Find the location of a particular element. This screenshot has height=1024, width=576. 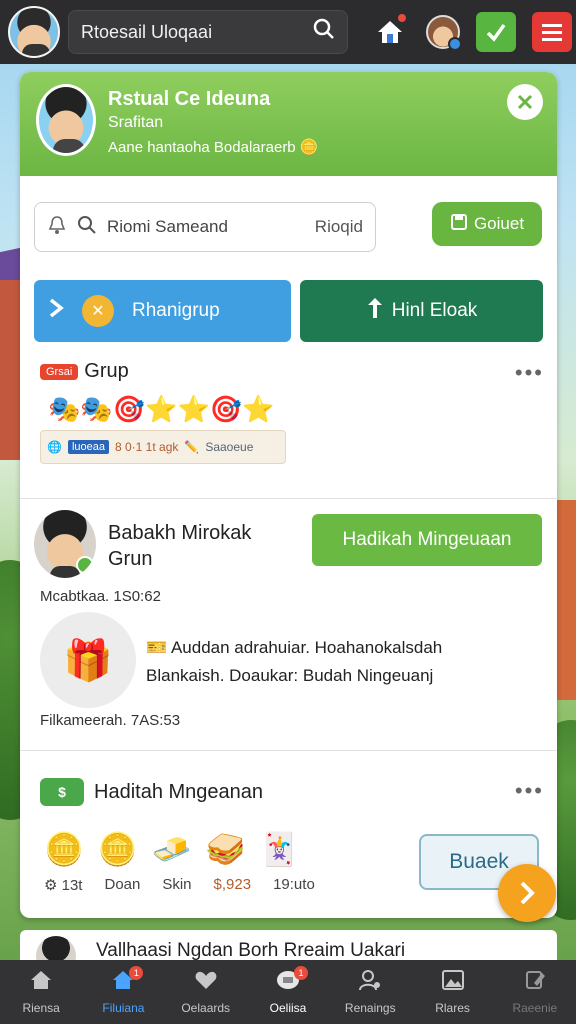

search-placeholder: Riomi Sameand is located at coordinates (167, 226).